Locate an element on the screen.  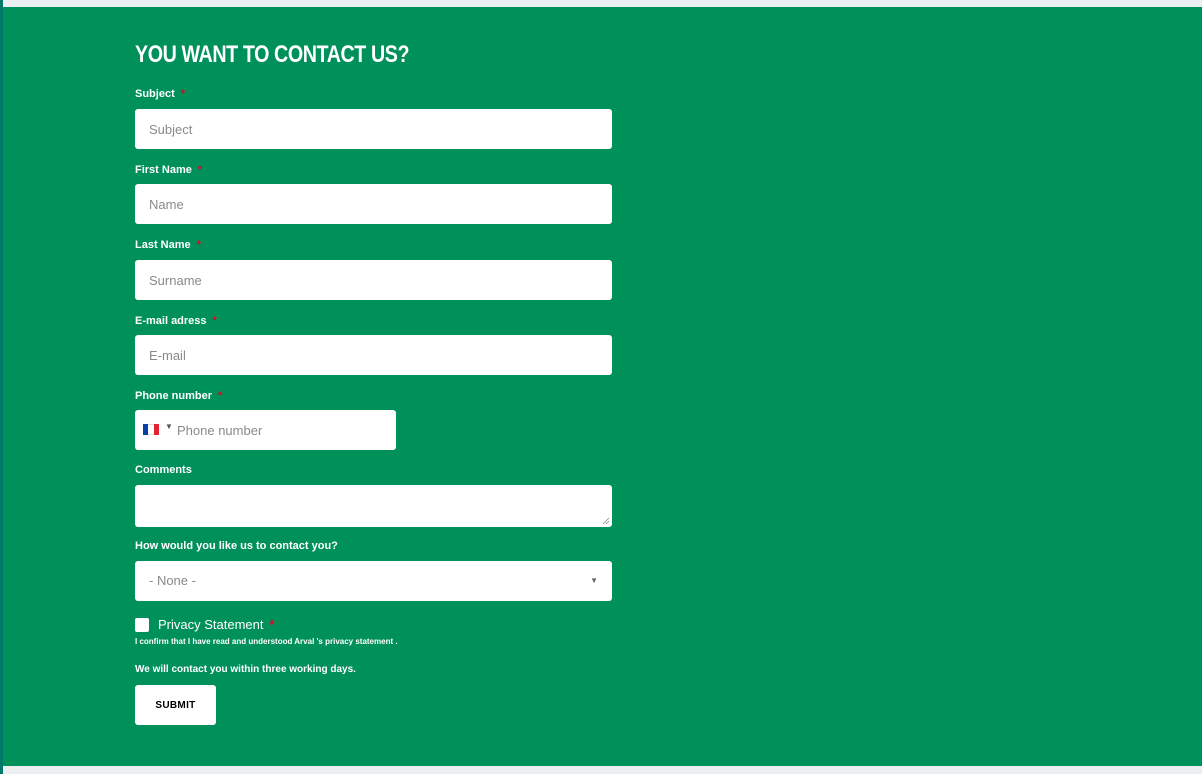
resize-handle-icon is located at coordinates (606, 521).